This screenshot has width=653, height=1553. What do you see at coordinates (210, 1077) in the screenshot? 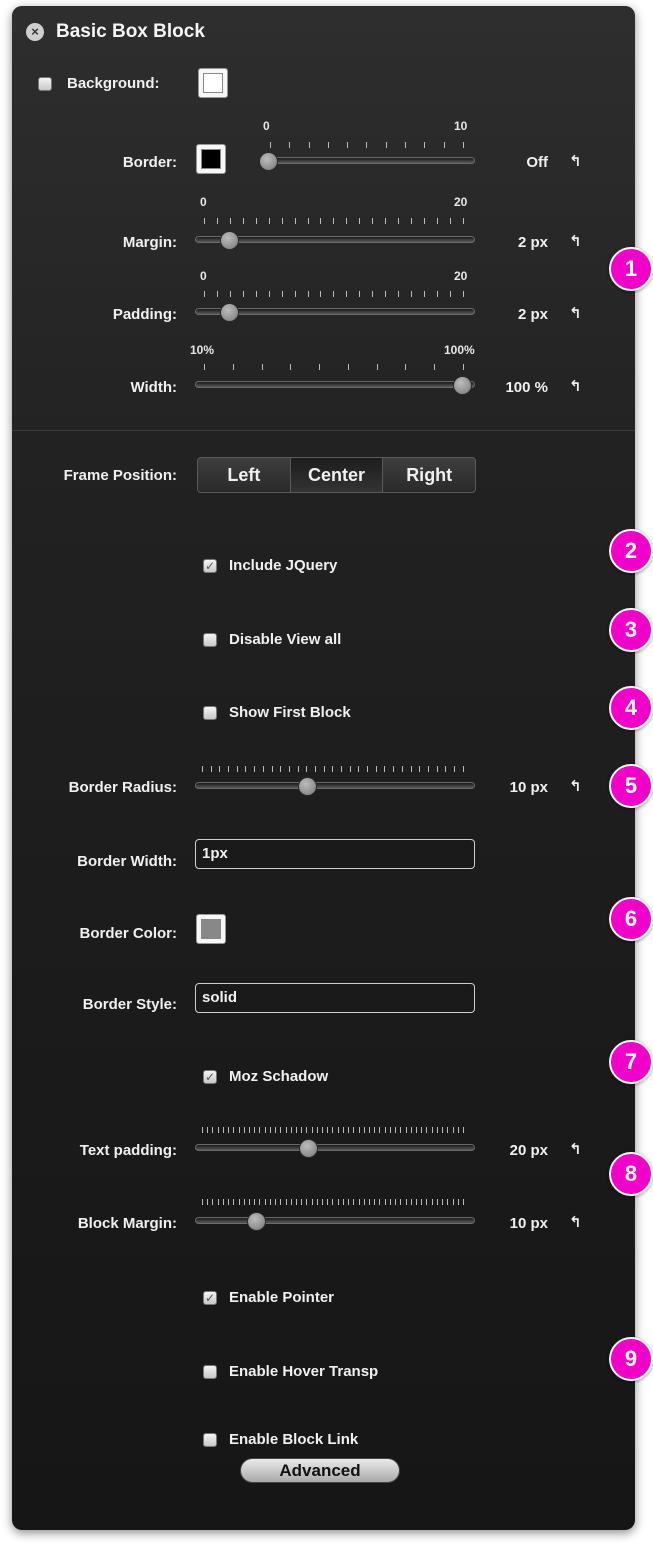
I see `moz-shadow-checkbox: ✓` at bounding box center [210, 1077].